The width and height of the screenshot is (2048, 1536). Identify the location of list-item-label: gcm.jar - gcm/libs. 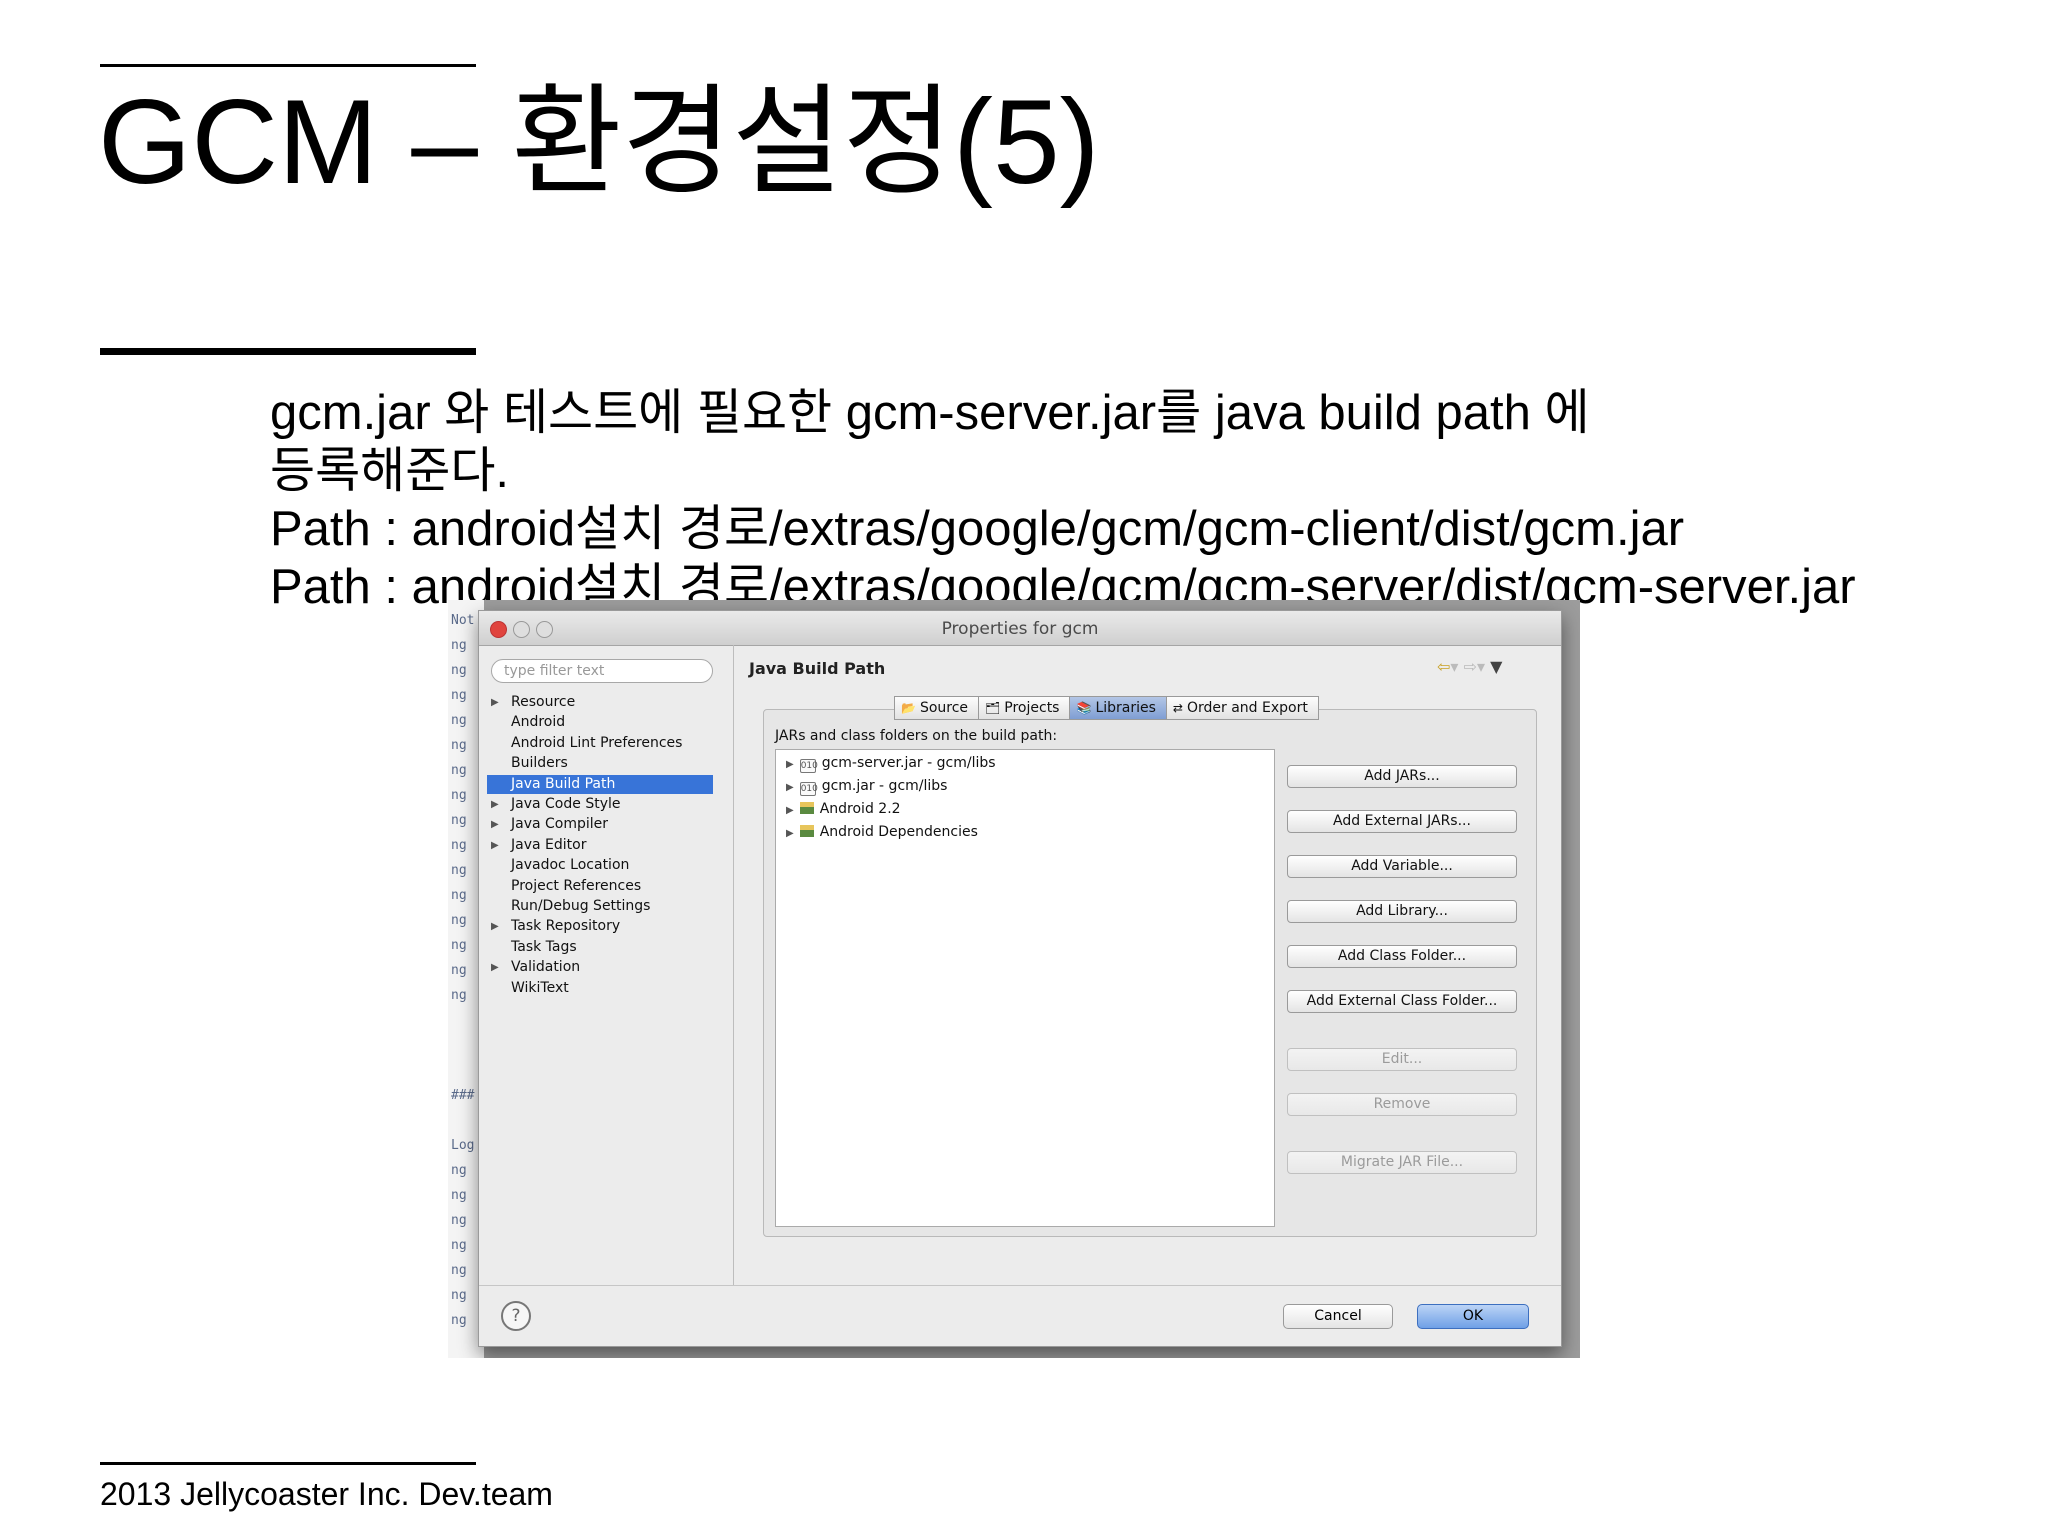
(884, 786).